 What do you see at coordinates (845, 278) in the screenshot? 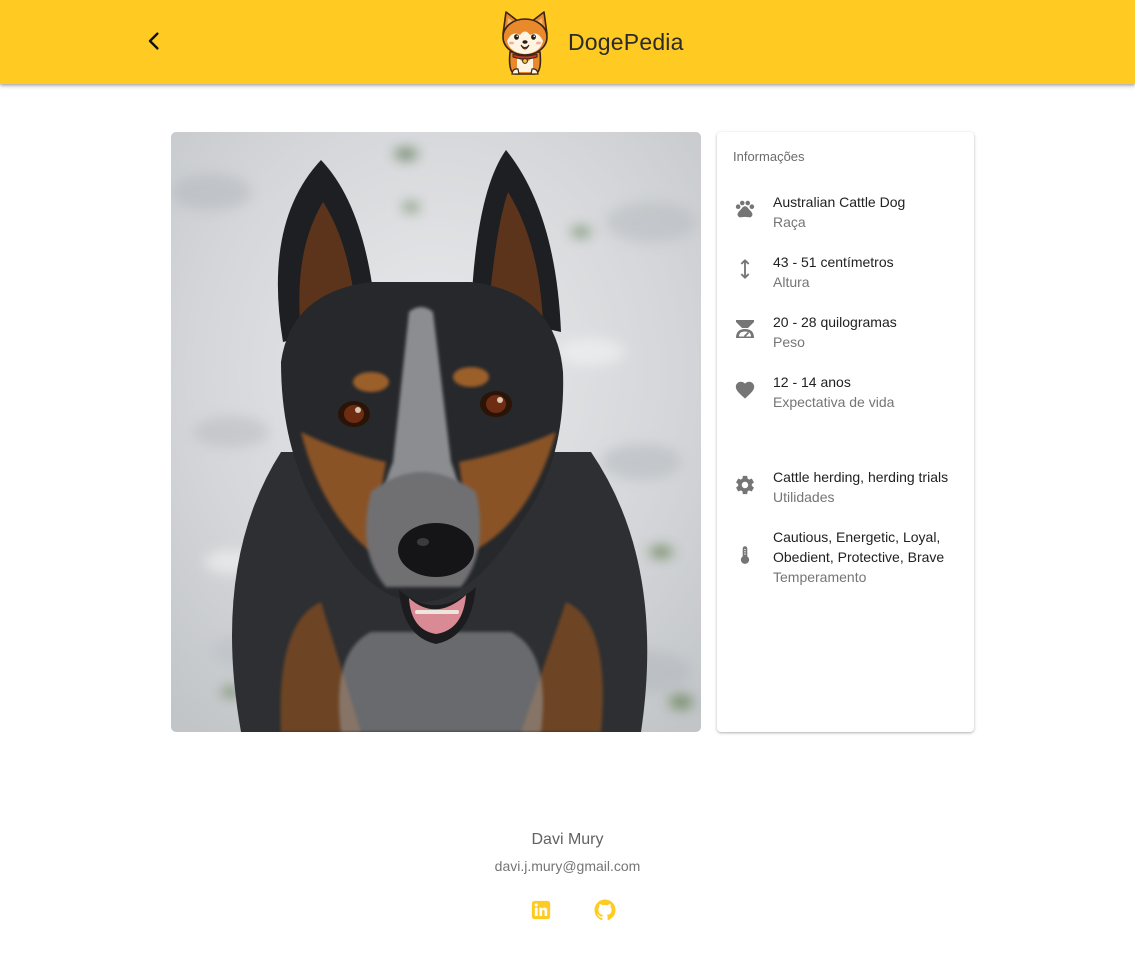
I see `info-item-height: 43 - 51 centímetros Altura` at bounding box center [845, 278].